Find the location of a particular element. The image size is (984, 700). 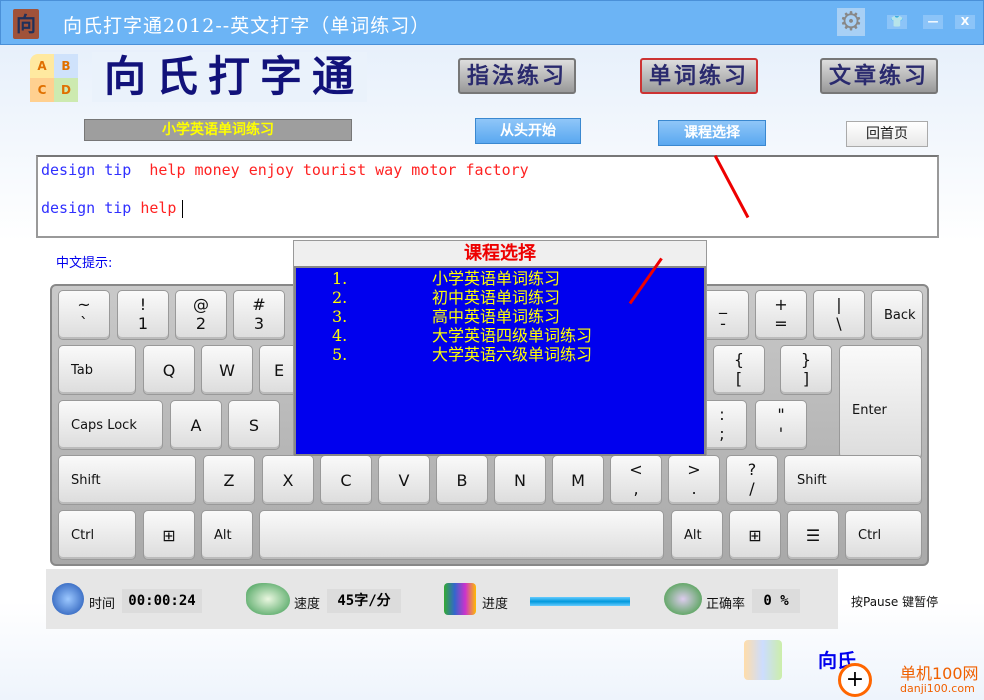

key: " ' is located at coordinates (781, 425).